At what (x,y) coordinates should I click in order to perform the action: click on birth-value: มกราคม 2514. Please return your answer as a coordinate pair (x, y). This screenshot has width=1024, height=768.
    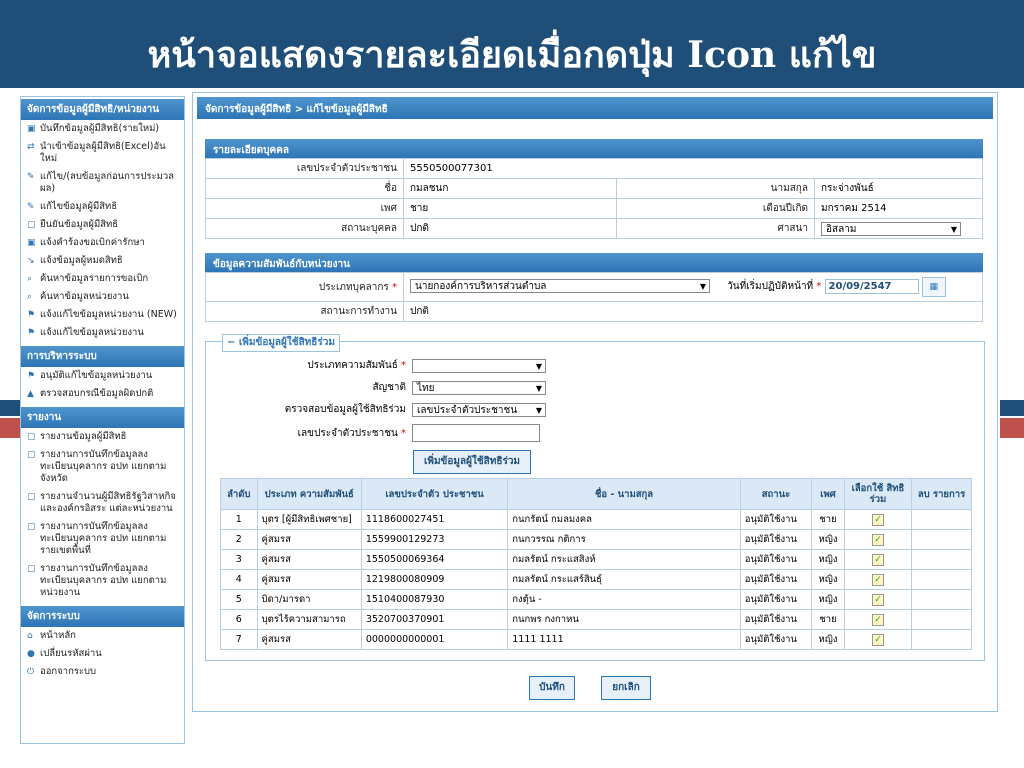
    Looking at the image, I should click on (898, 208).